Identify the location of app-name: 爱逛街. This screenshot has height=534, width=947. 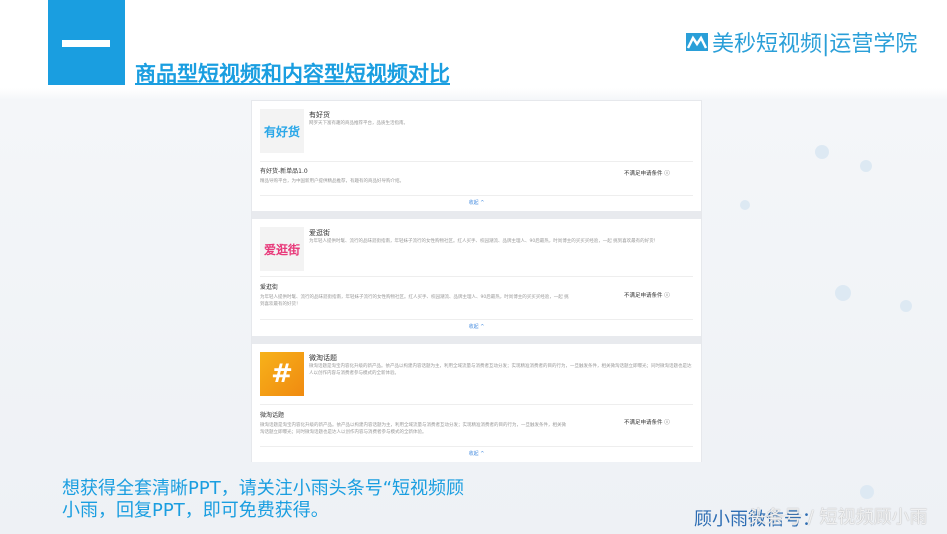
(319, 233).